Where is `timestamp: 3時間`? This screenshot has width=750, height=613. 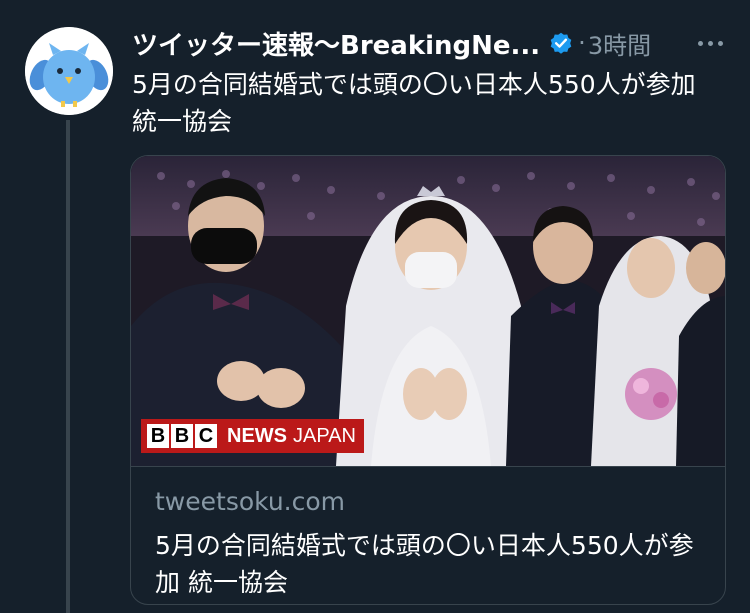
timestamp: 3時間 is located at coordinates (619, 43).